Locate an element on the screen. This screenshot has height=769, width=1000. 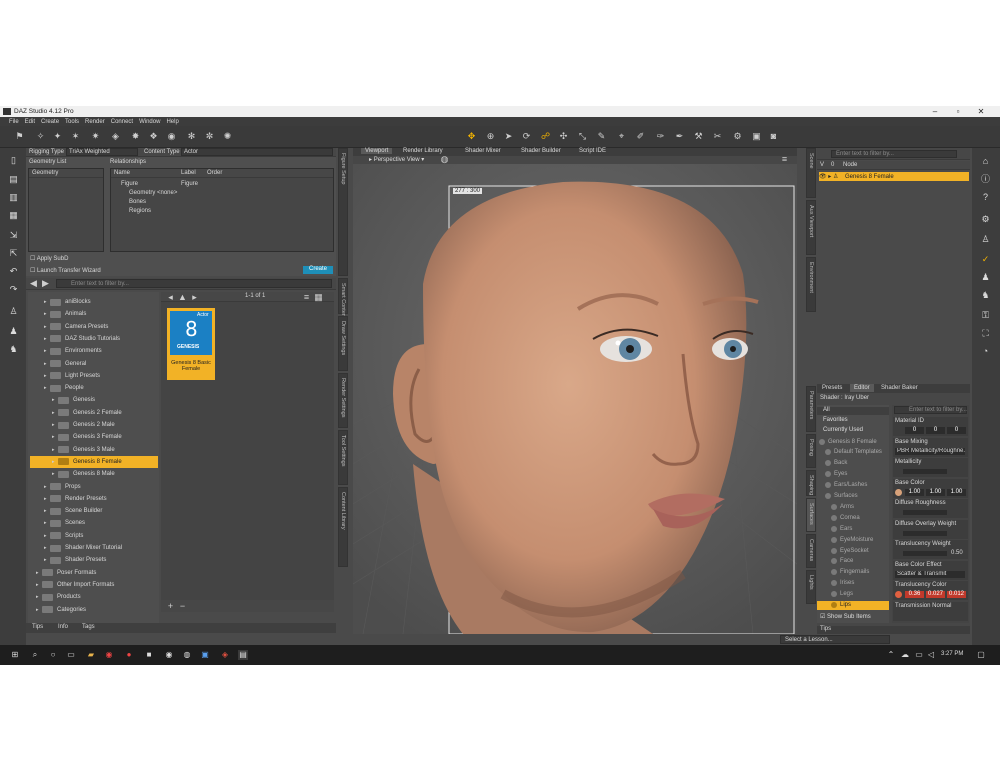
render-tool-icon: ✸ is located at coordinates (135, 136).